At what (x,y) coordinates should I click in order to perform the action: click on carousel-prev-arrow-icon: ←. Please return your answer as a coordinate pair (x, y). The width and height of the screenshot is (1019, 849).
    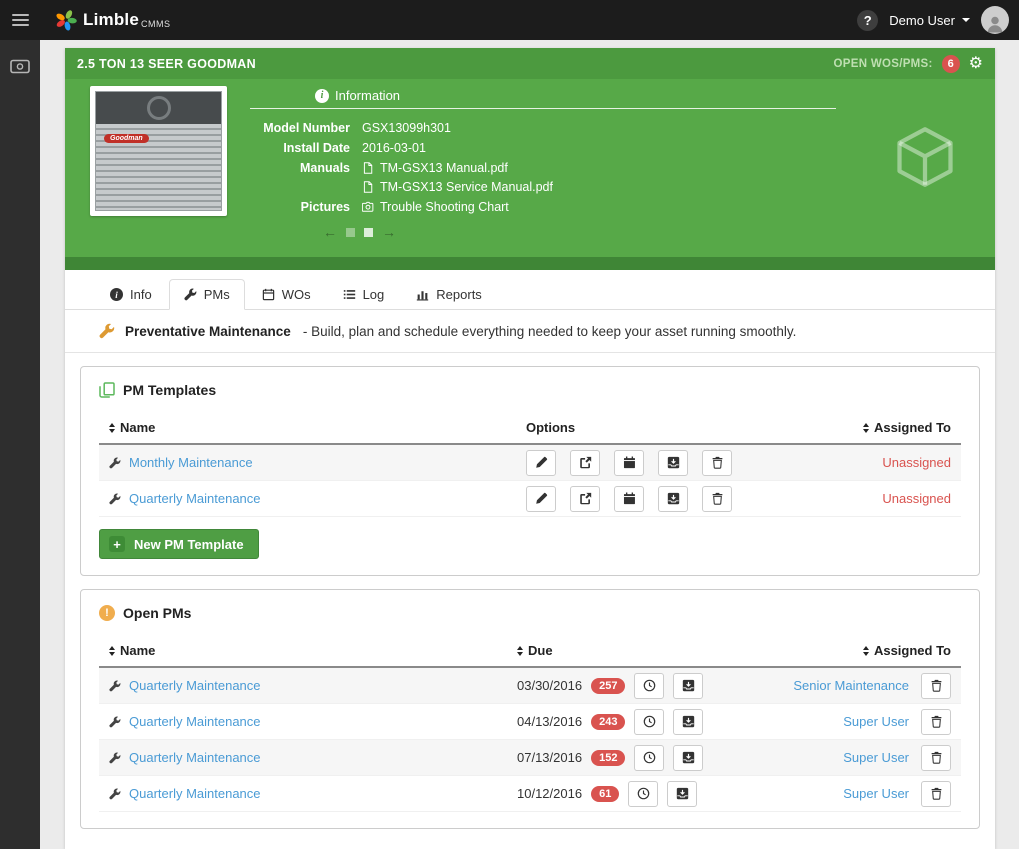
    Looking at the image, I should click on (330, 232).